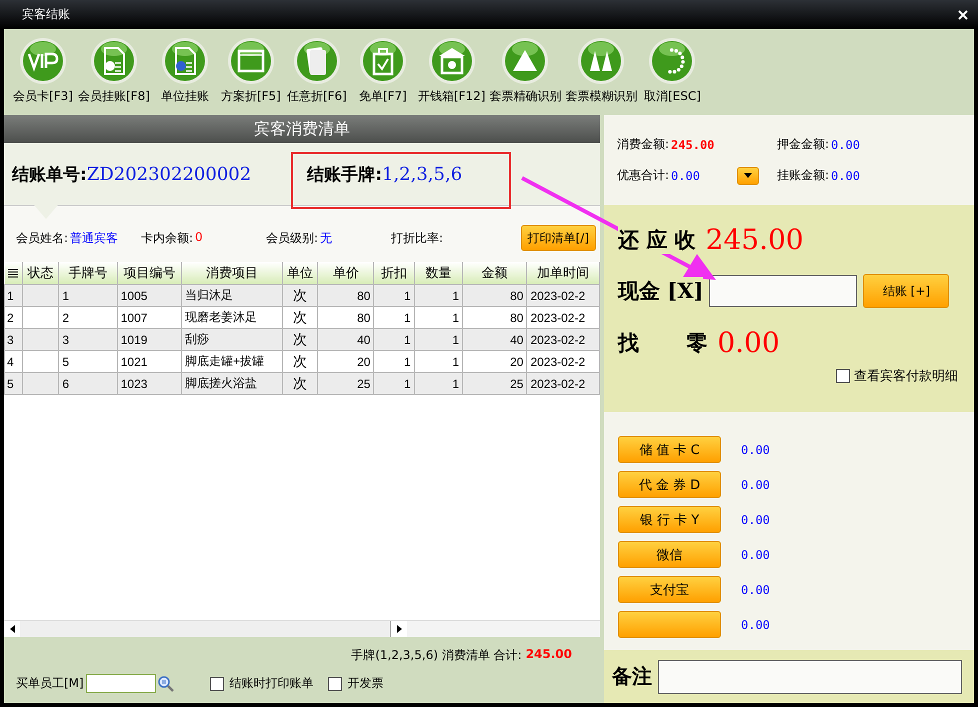 The image size is (978, 707). I want to click on toolbar-button: 方案折[F5], so click(251, 71).